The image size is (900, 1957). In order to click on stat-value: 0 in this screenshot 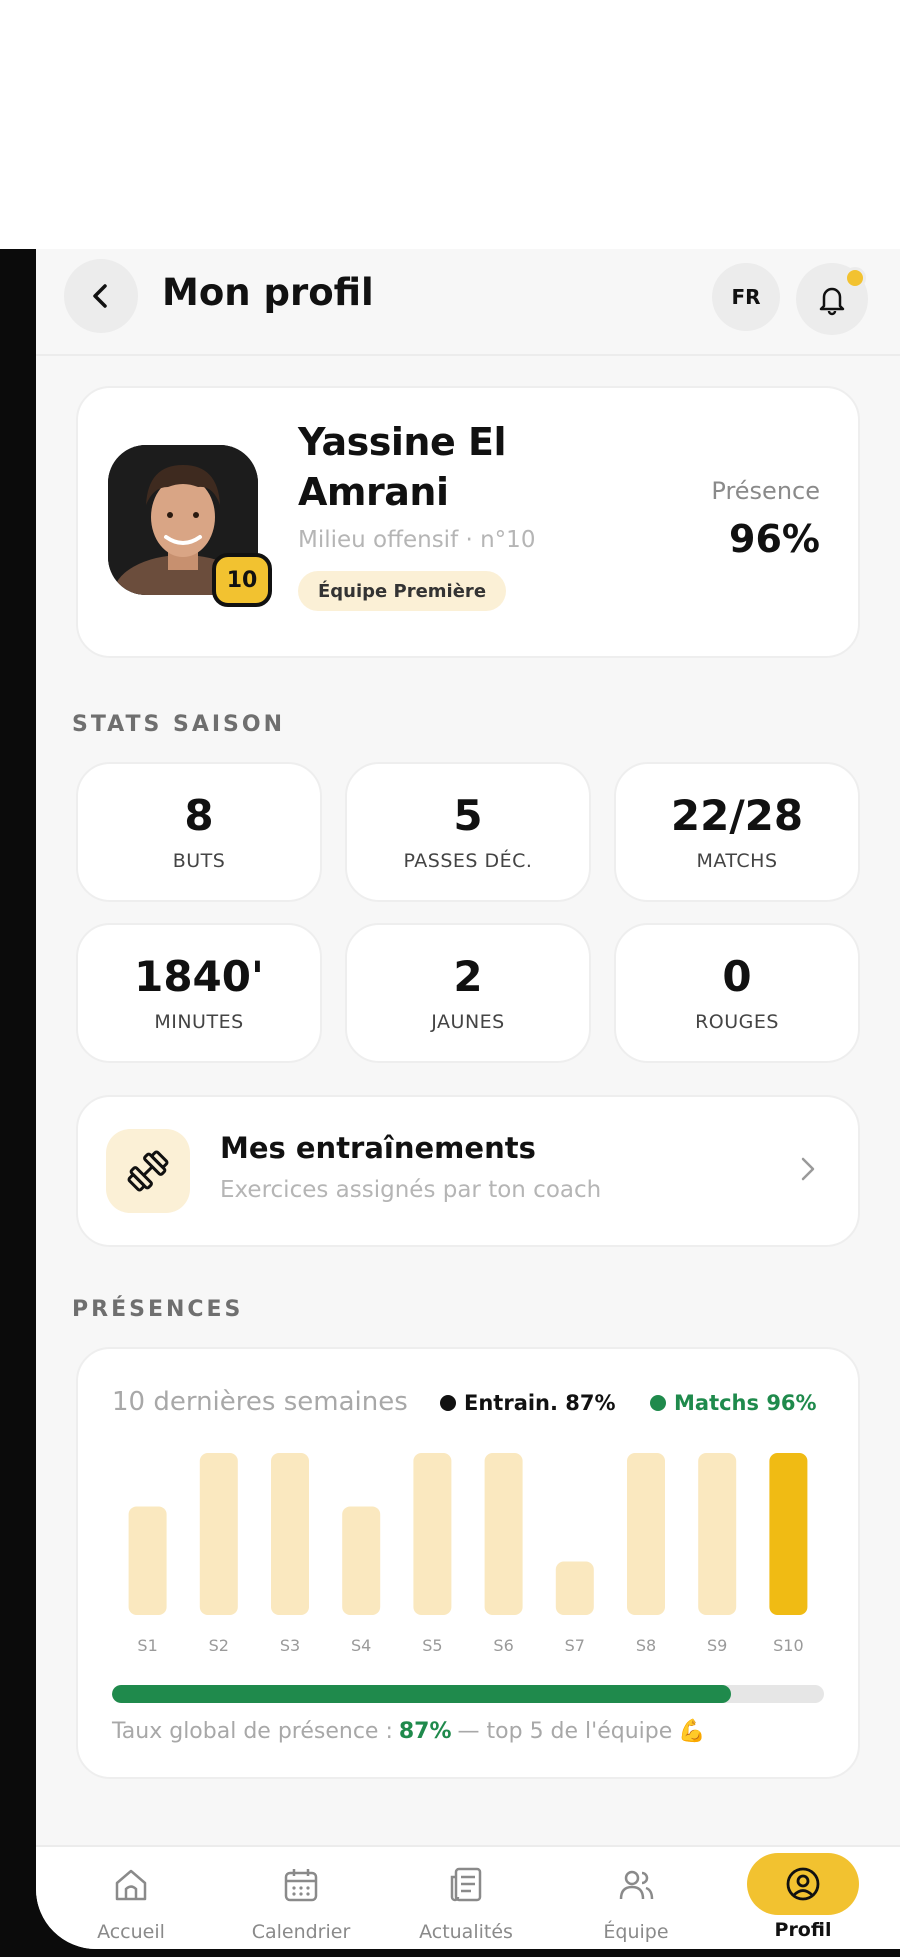, I will do `click(737, 976)`.